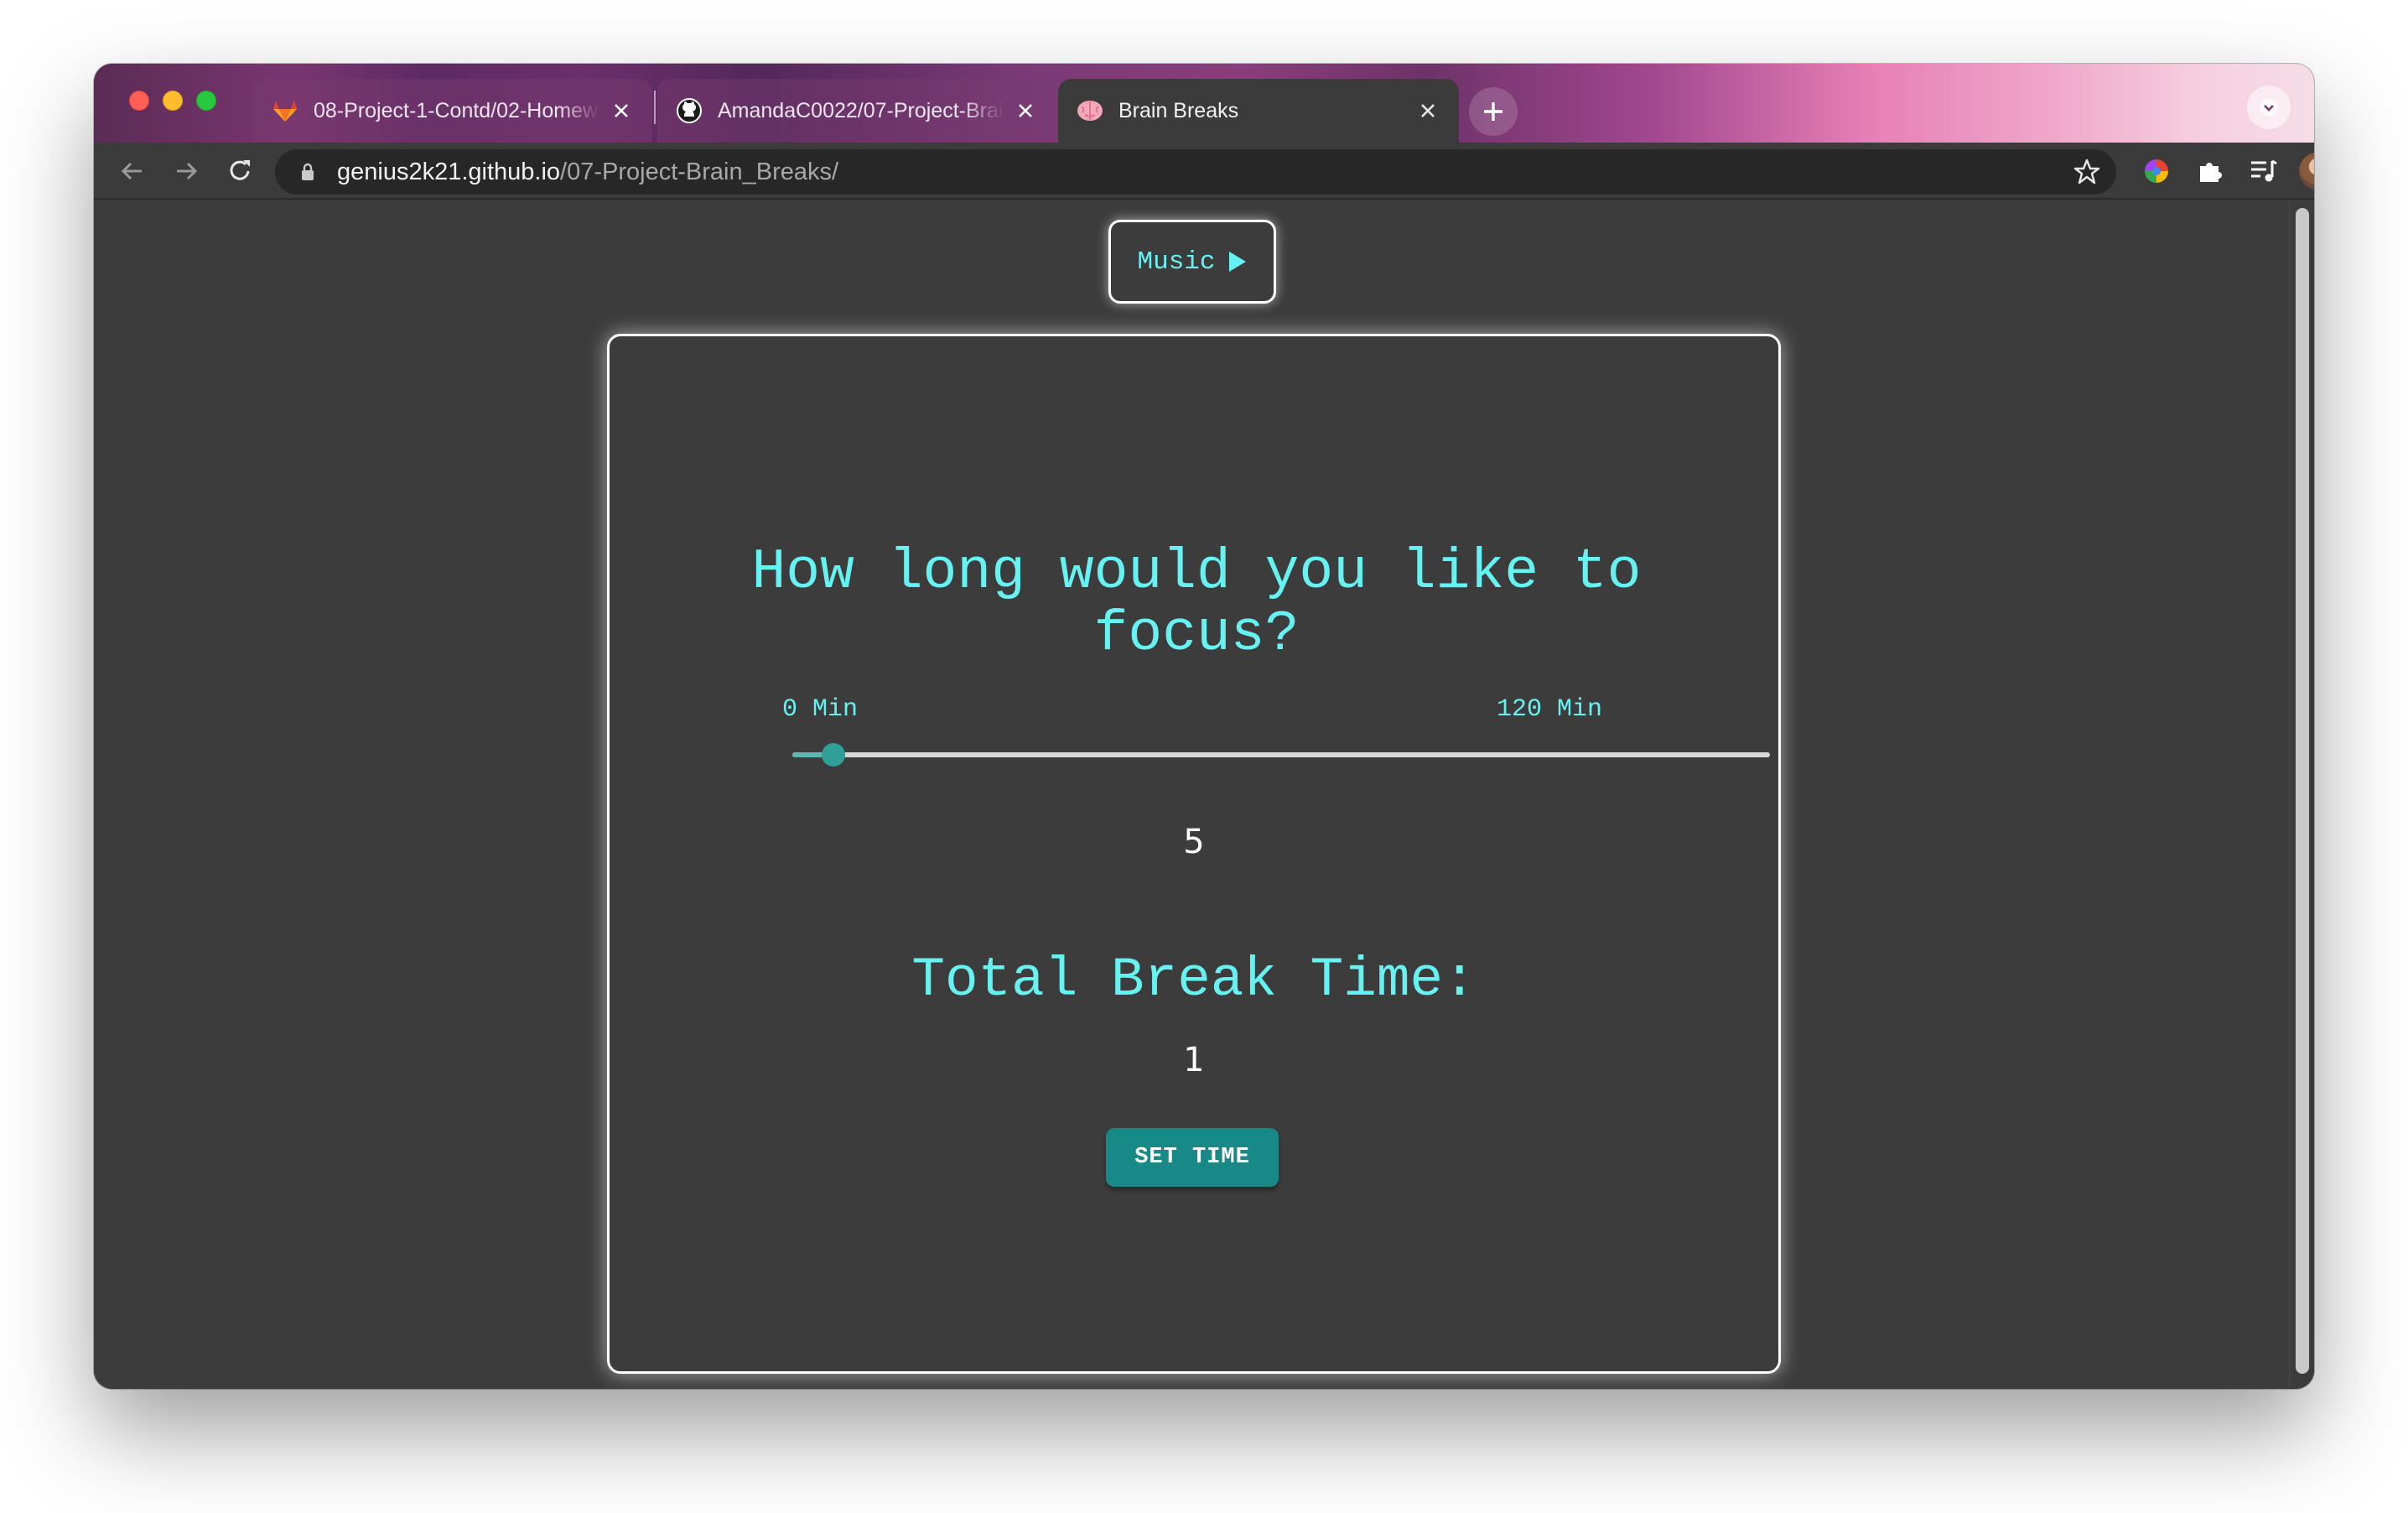  I want to click on focus-question-heading: How long would you like to focus?, so click(1196, 603).